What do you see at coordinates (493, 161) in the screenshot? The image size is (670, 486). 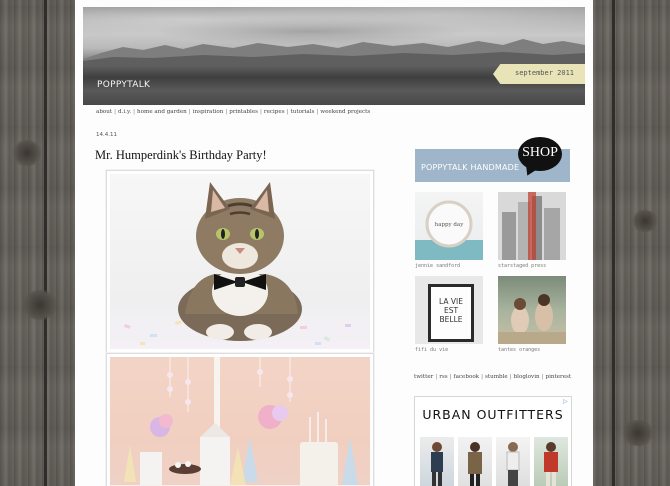 I see `shop-banner: POPPYTALK HANDMADE SHOP` at bounding box center [493, 161].